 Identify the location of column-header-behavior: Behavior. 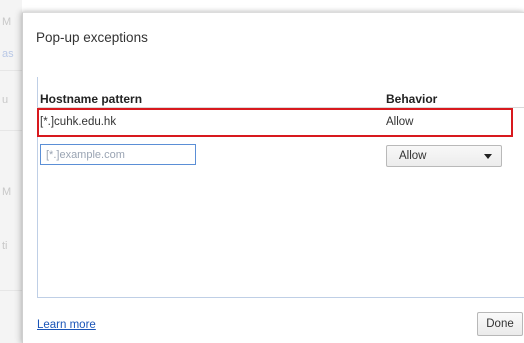
(412, 99).